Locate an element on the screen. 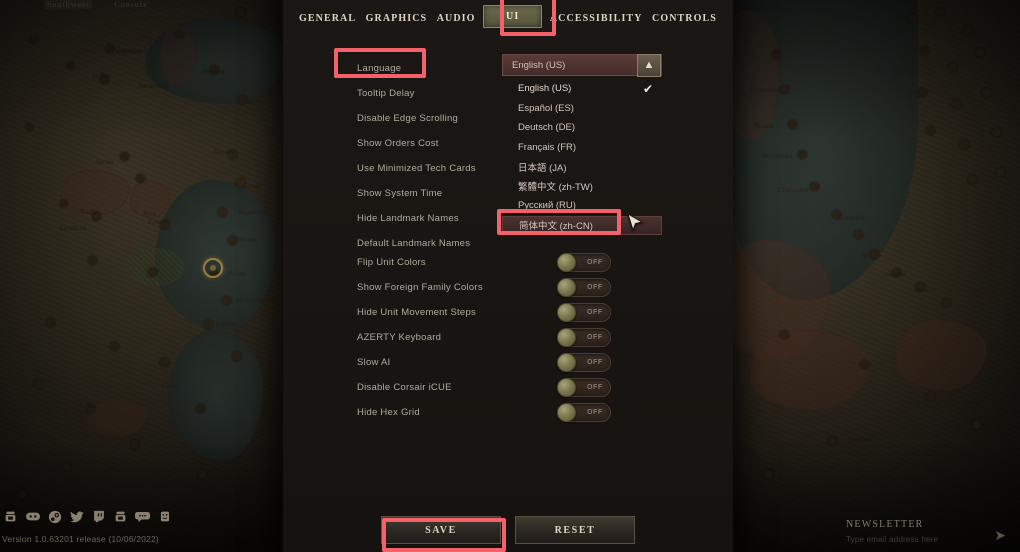 Image resolution: width=1020 pixels, height=552 pixels. toggle-show-foreign-family-colors: OFF is located at coordinates (584, 287).